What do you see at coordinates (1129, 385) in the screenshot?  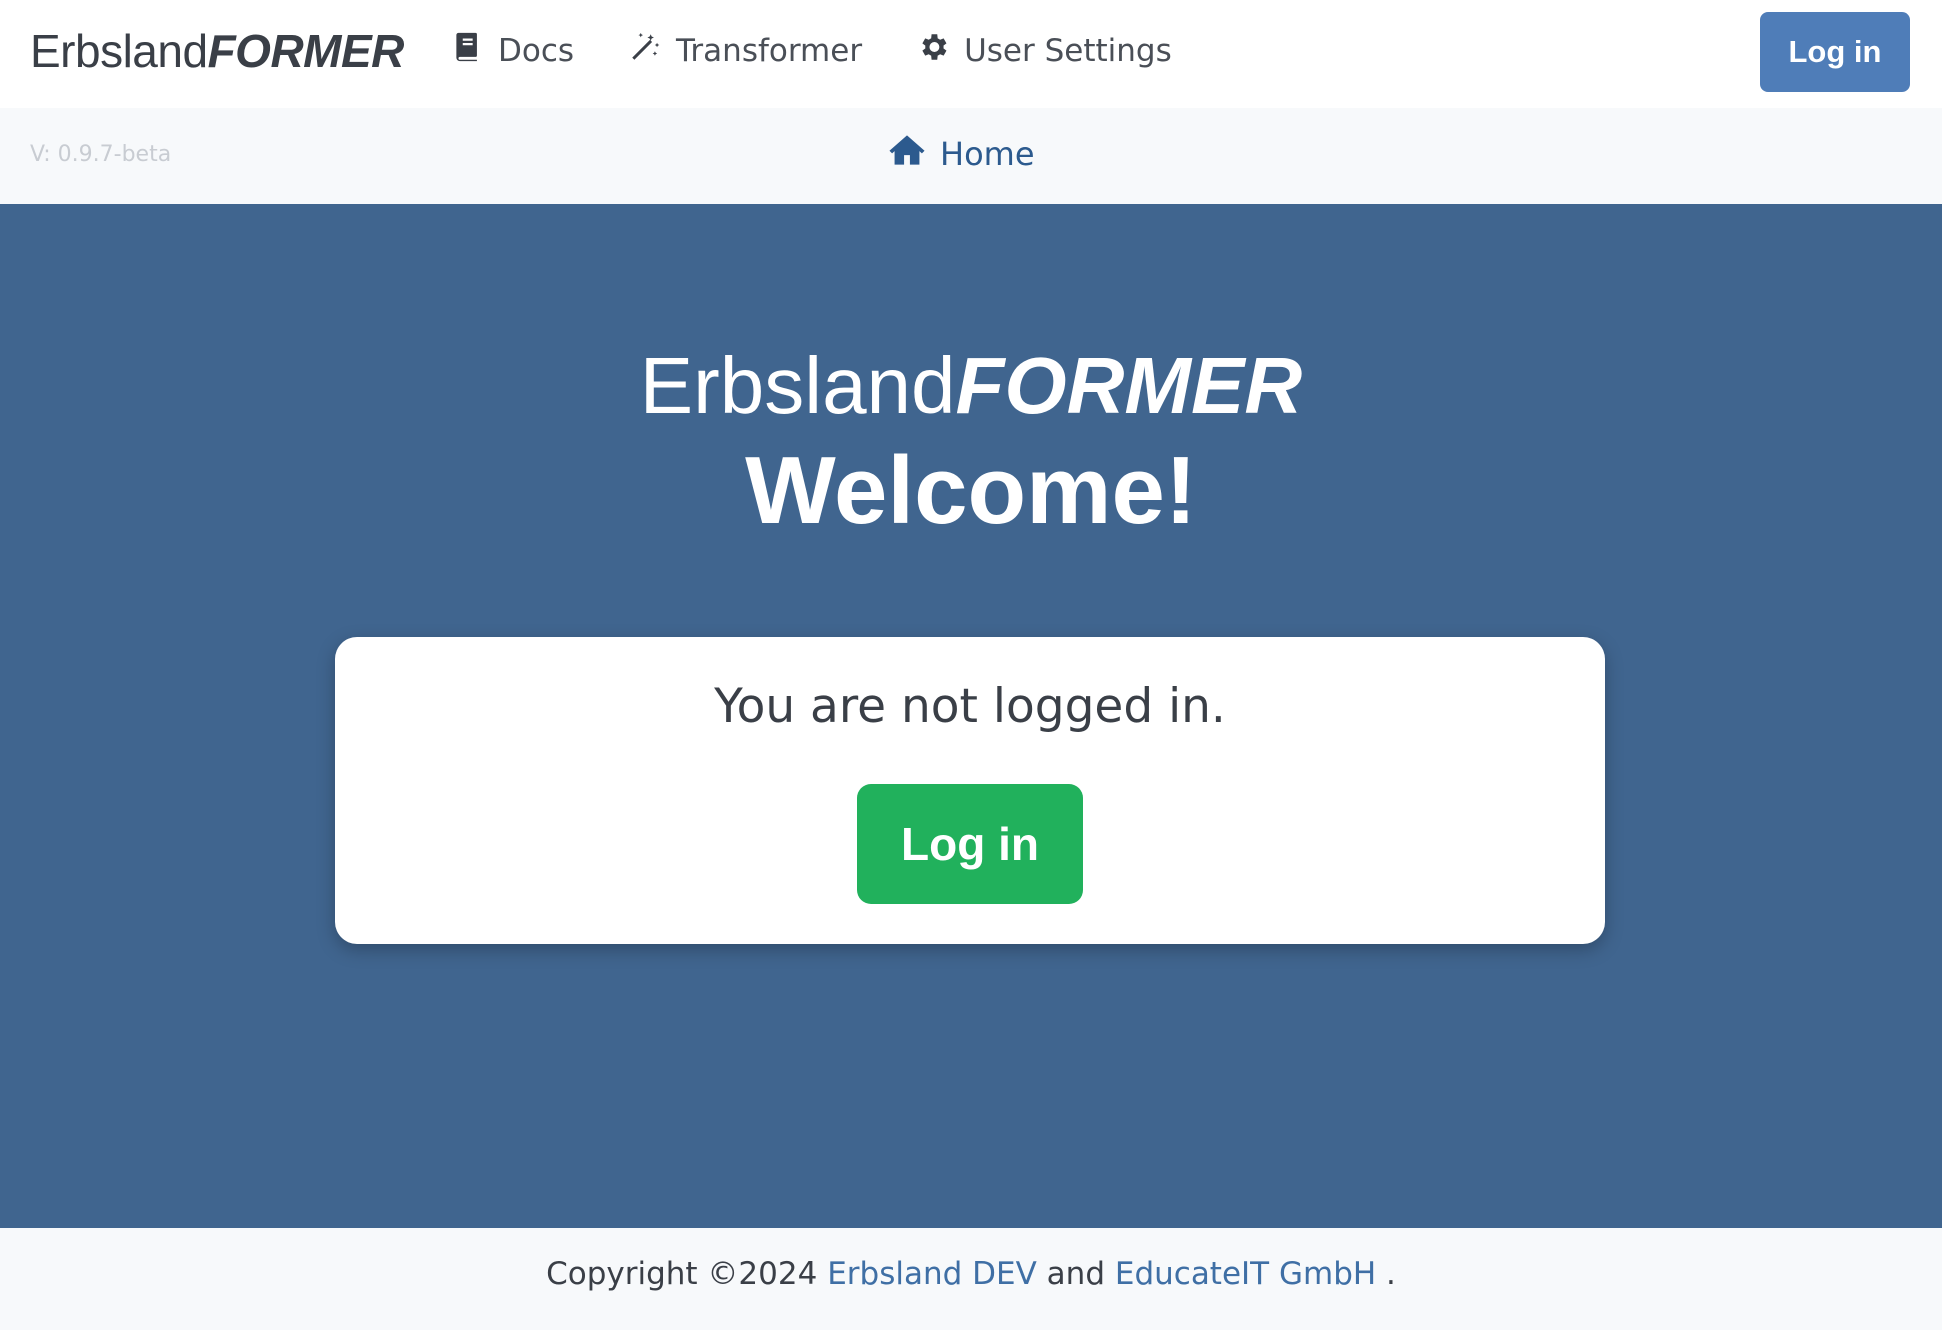 I see `hero-brand-bold: FORMER` at bounding box center [1129, 385].